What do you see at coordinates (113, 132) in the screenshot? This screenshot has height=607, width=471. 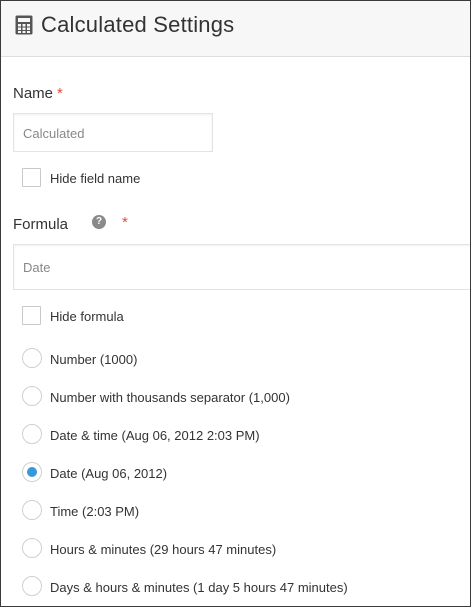 I see `name-input: Calculated` at bounding box center [113, 132].